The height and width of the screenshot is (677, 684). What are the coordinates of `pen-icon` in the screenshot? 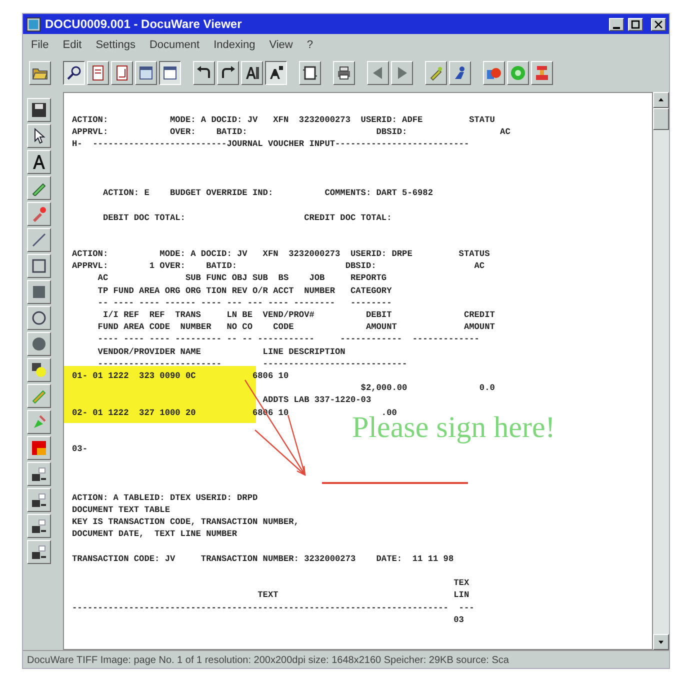 It's located at (436, 73).